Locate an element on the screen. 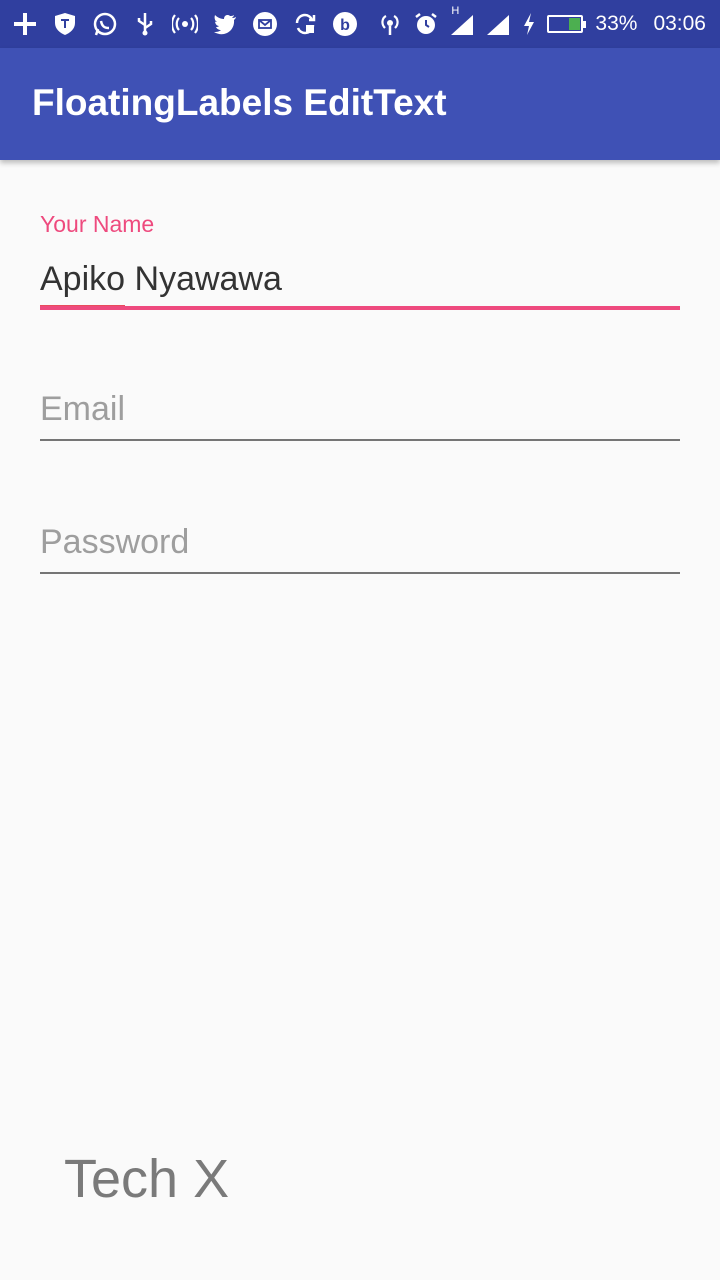  app-bar: FloatingLabels EditText is located at coordinates (360, 104).